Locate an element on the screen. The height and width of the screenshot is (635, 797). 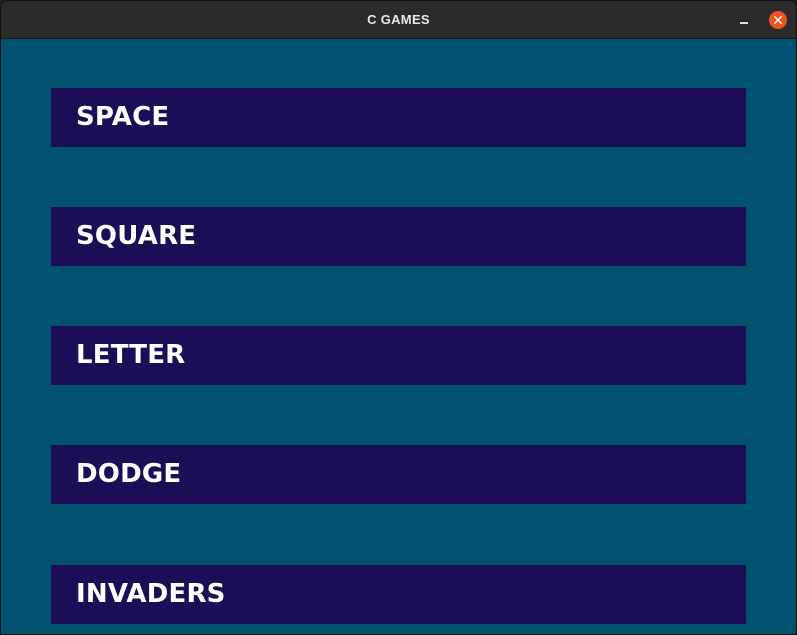
square-button: SQUARE is located at coordinates (398, 236).